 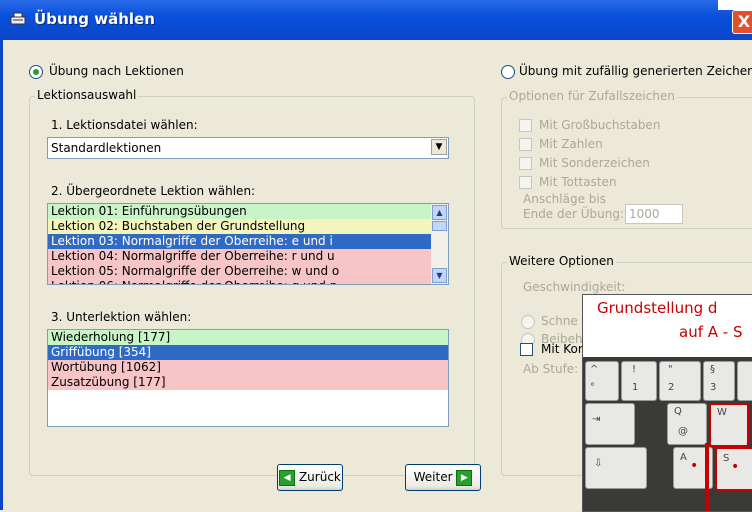 I want to click on list-item: Lektion 01: Einführungsübungen, so click(x=248, y=211).